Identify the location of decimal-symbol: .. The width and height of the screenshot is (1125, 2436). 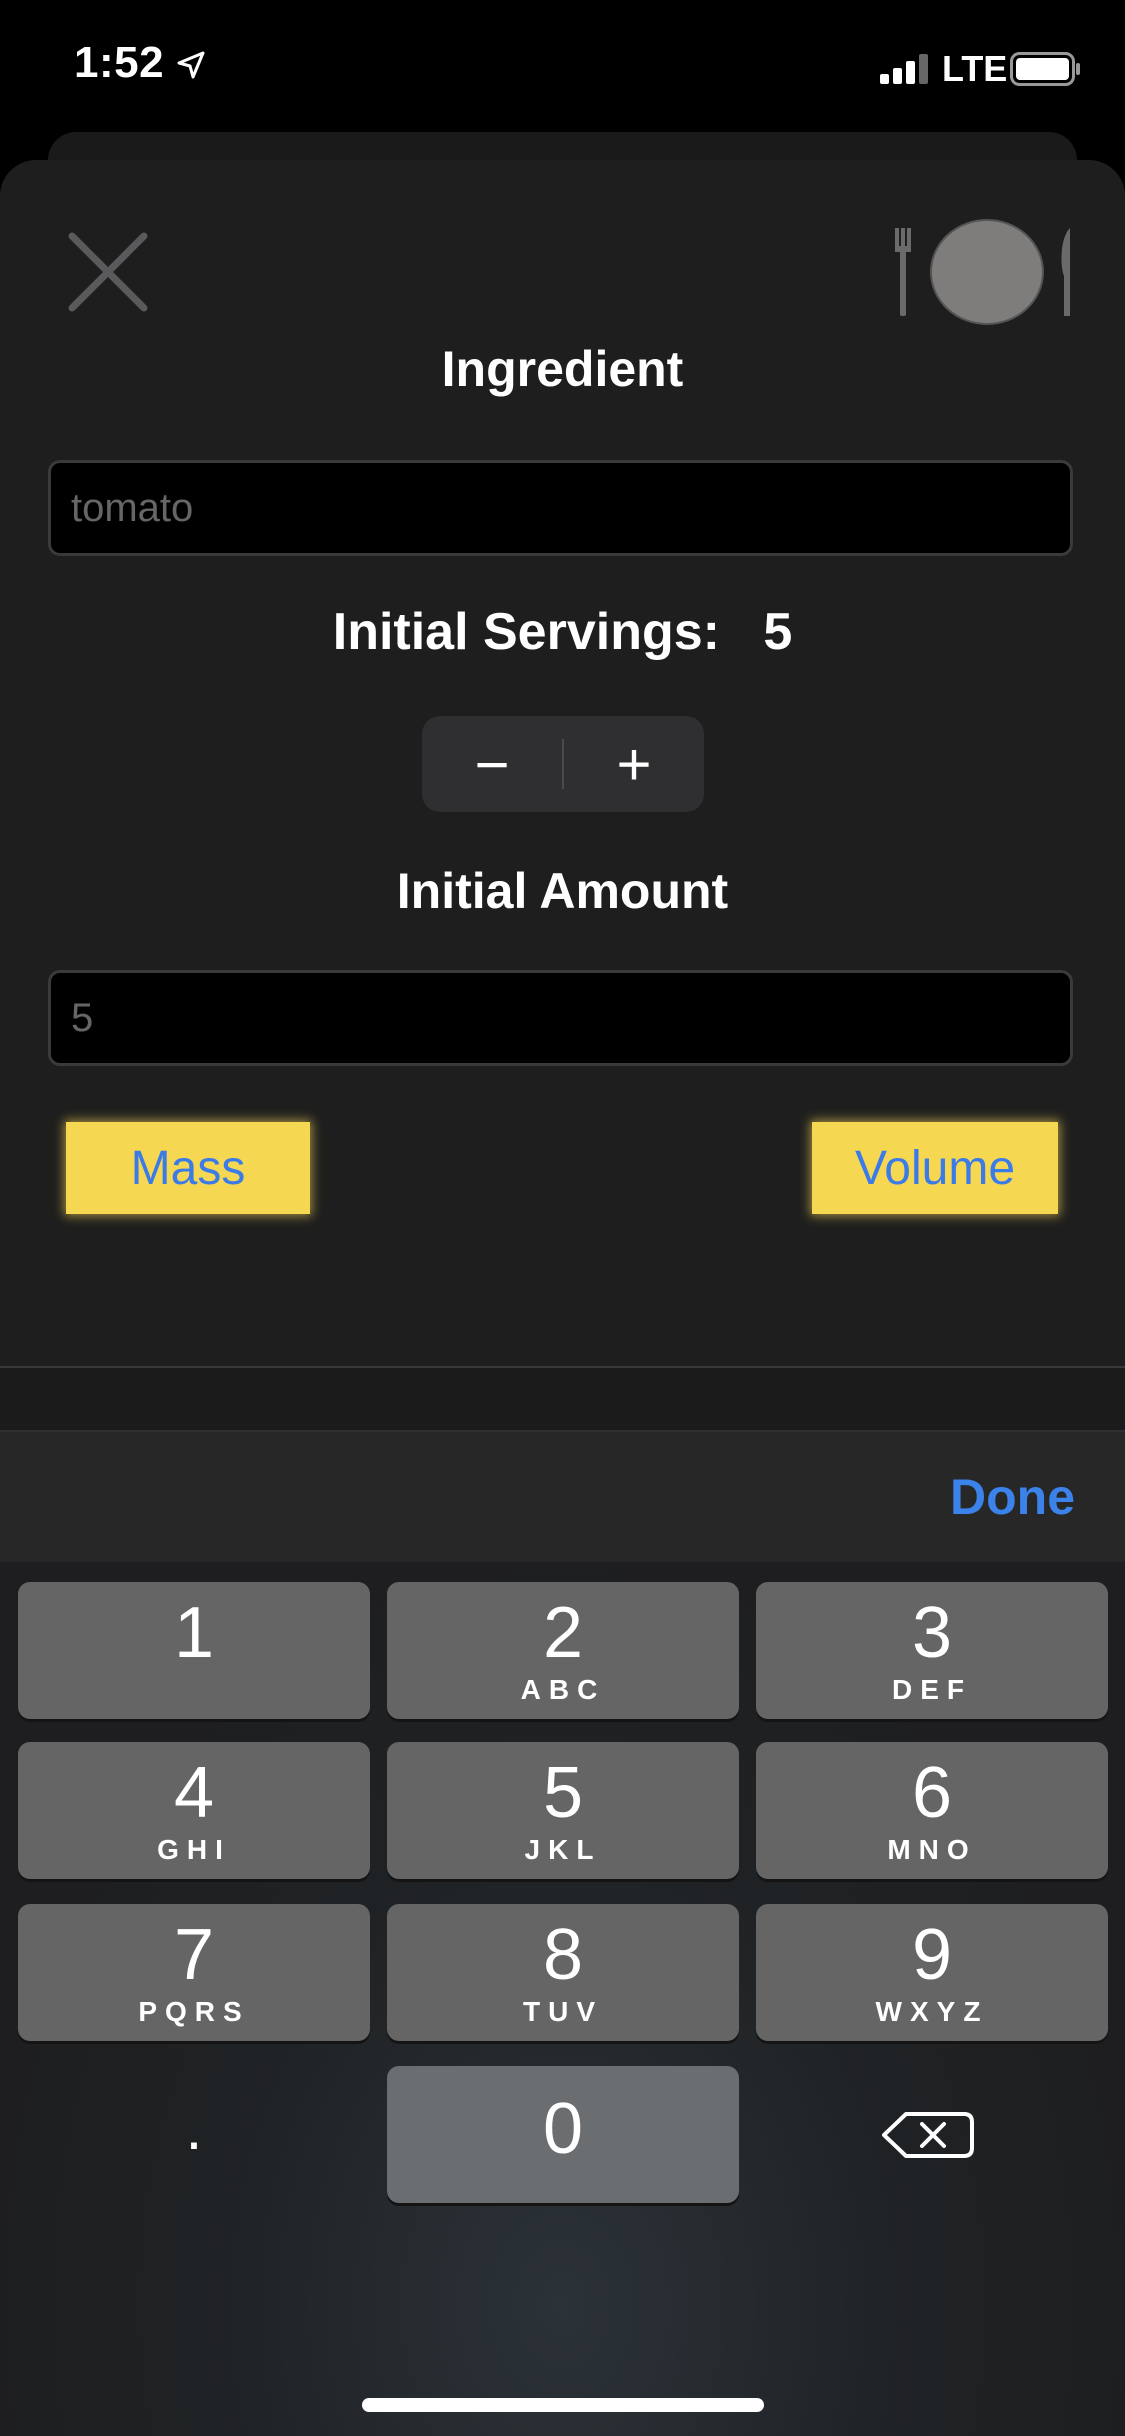
(194, 2128).